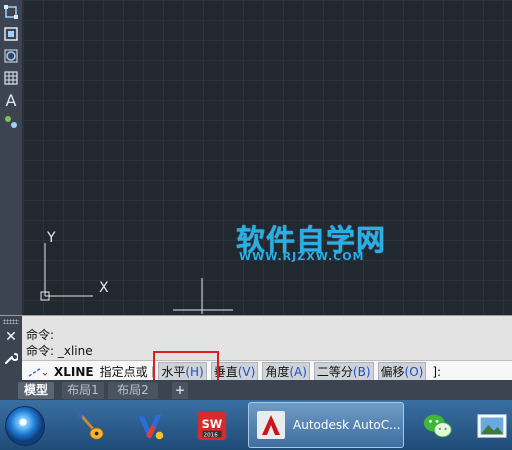 This screenshot has height=450, width=512. What do you see at coordinates (437, 371) in the screenshot?
I see `prompt-bracket-close: ]:` at bounding box center [437, 371].